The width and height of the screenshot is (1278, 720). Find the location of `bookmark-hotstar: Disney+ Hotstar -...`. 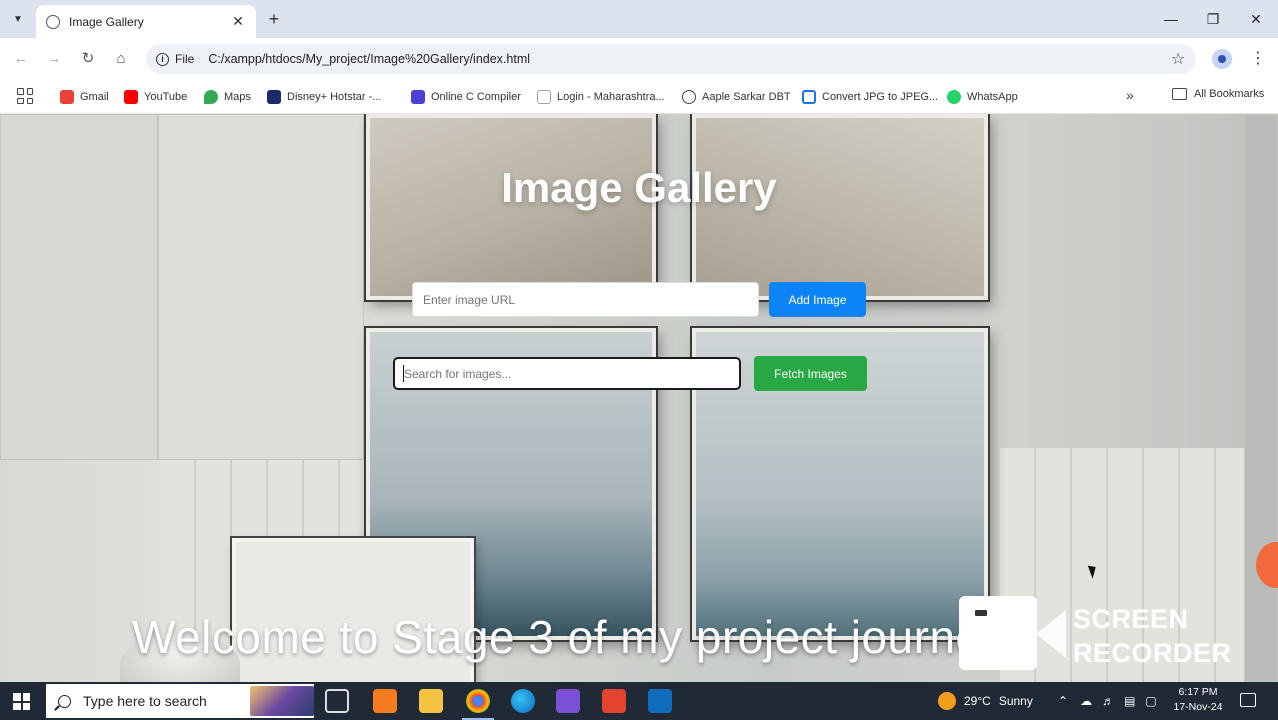

bookmark-hotstar: Disney+ Hotstar -... is located at coordinates (324, 97).